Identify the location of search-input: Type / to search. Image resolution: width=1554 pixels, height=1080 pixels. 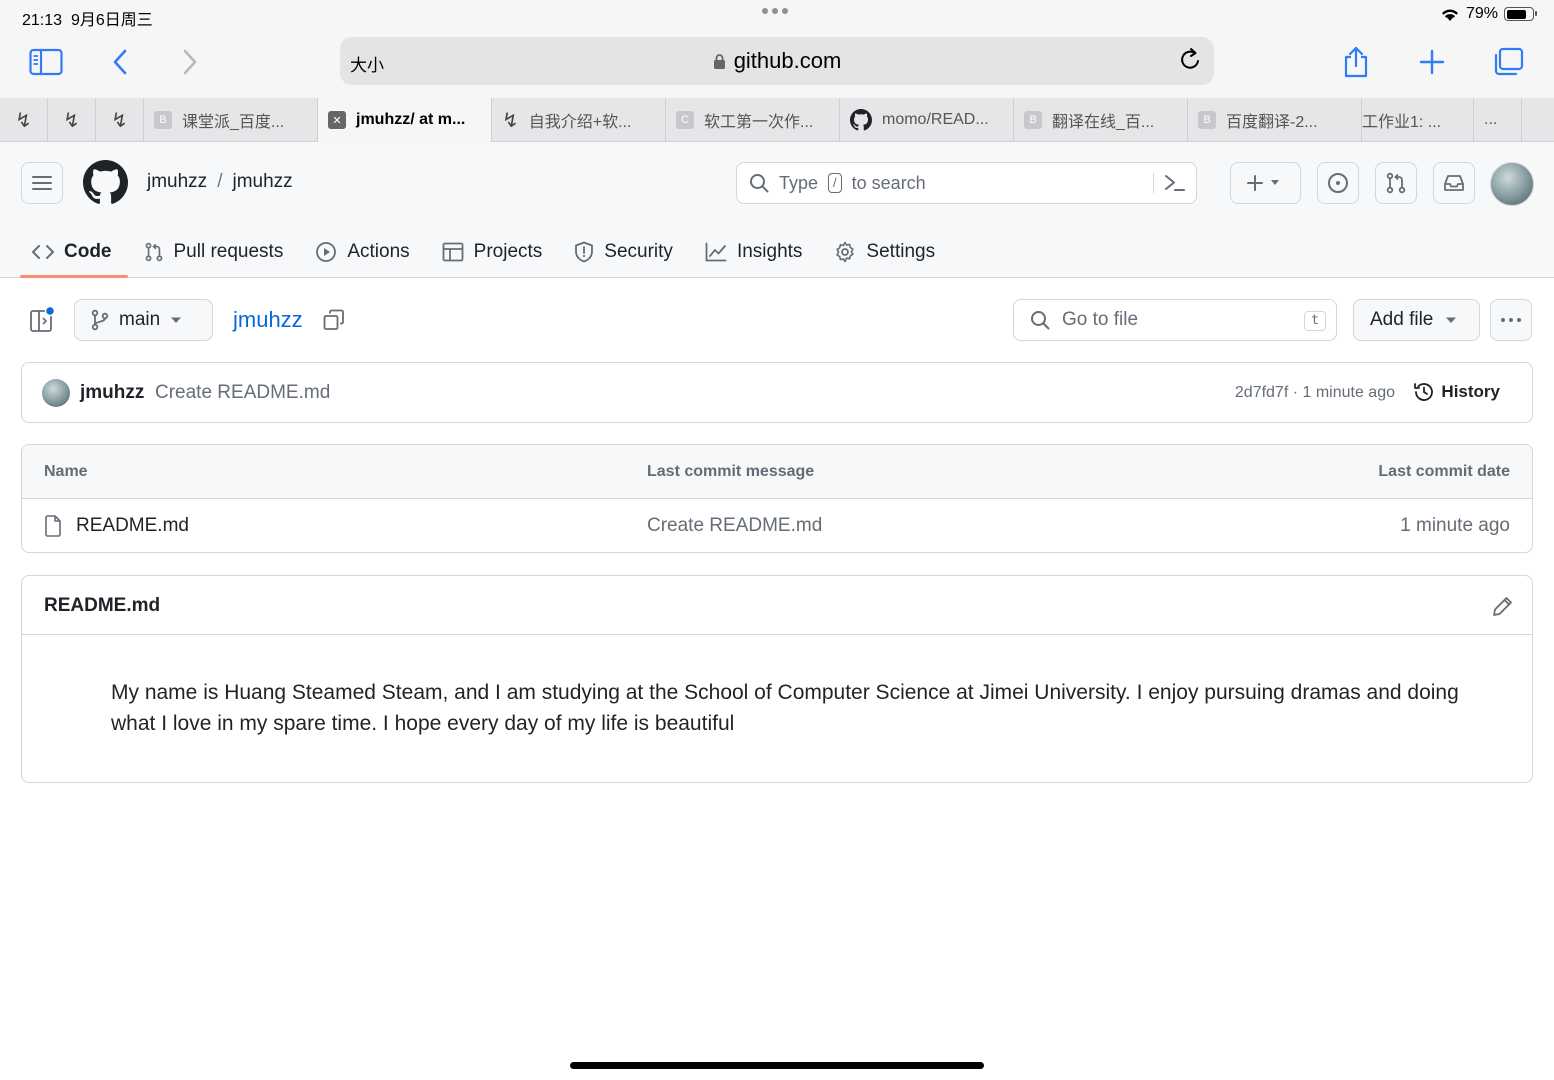
(966, 183).